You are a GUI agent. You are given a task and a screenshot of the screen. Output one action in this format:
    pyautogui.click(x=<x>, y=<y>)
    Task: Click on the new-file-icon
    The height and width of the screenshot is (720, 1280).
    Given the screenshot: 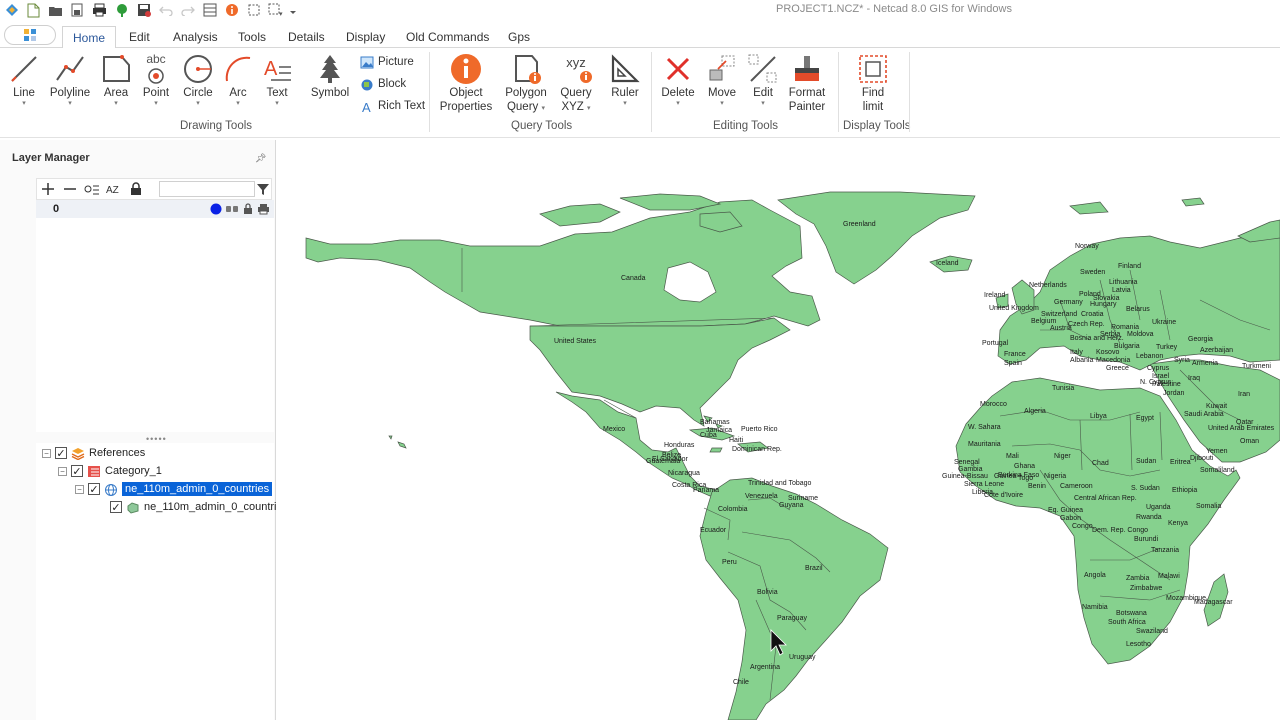 What is the action you would take?
    pyautogui.click(x=33, y=10)
    